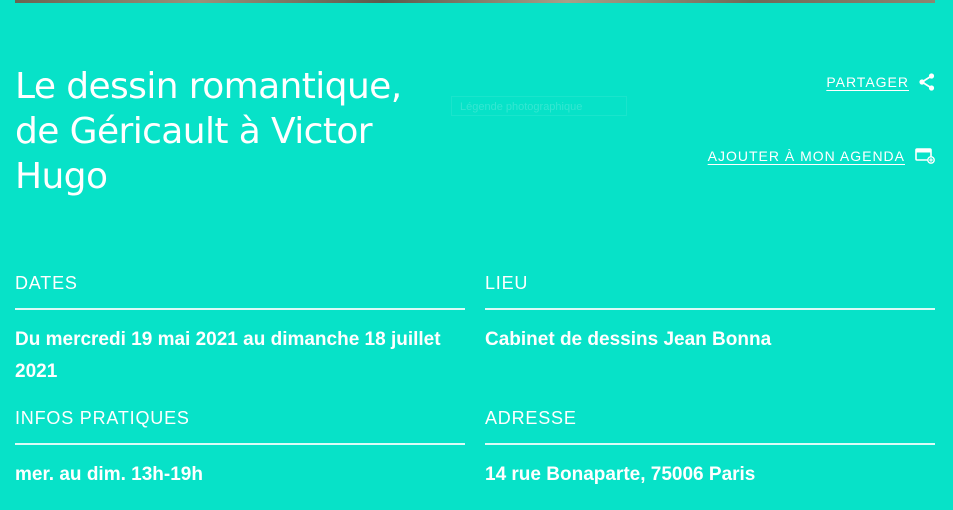 The width and height of the screenshot is (953, 510). I want to click on infos-pratiques-section: INFOS PRATIQUES mer. au dim. 13h-19h, so click(240, 449).